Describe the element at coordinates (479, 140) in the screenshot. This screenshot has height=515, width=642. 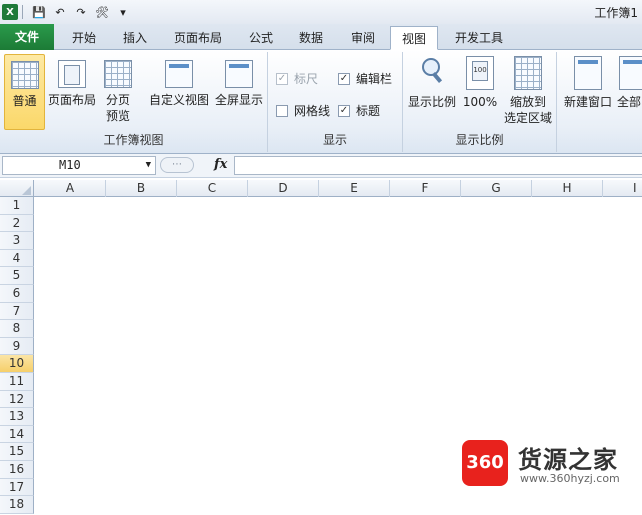
I see `group-label-zoom: 显示比例` at that location.